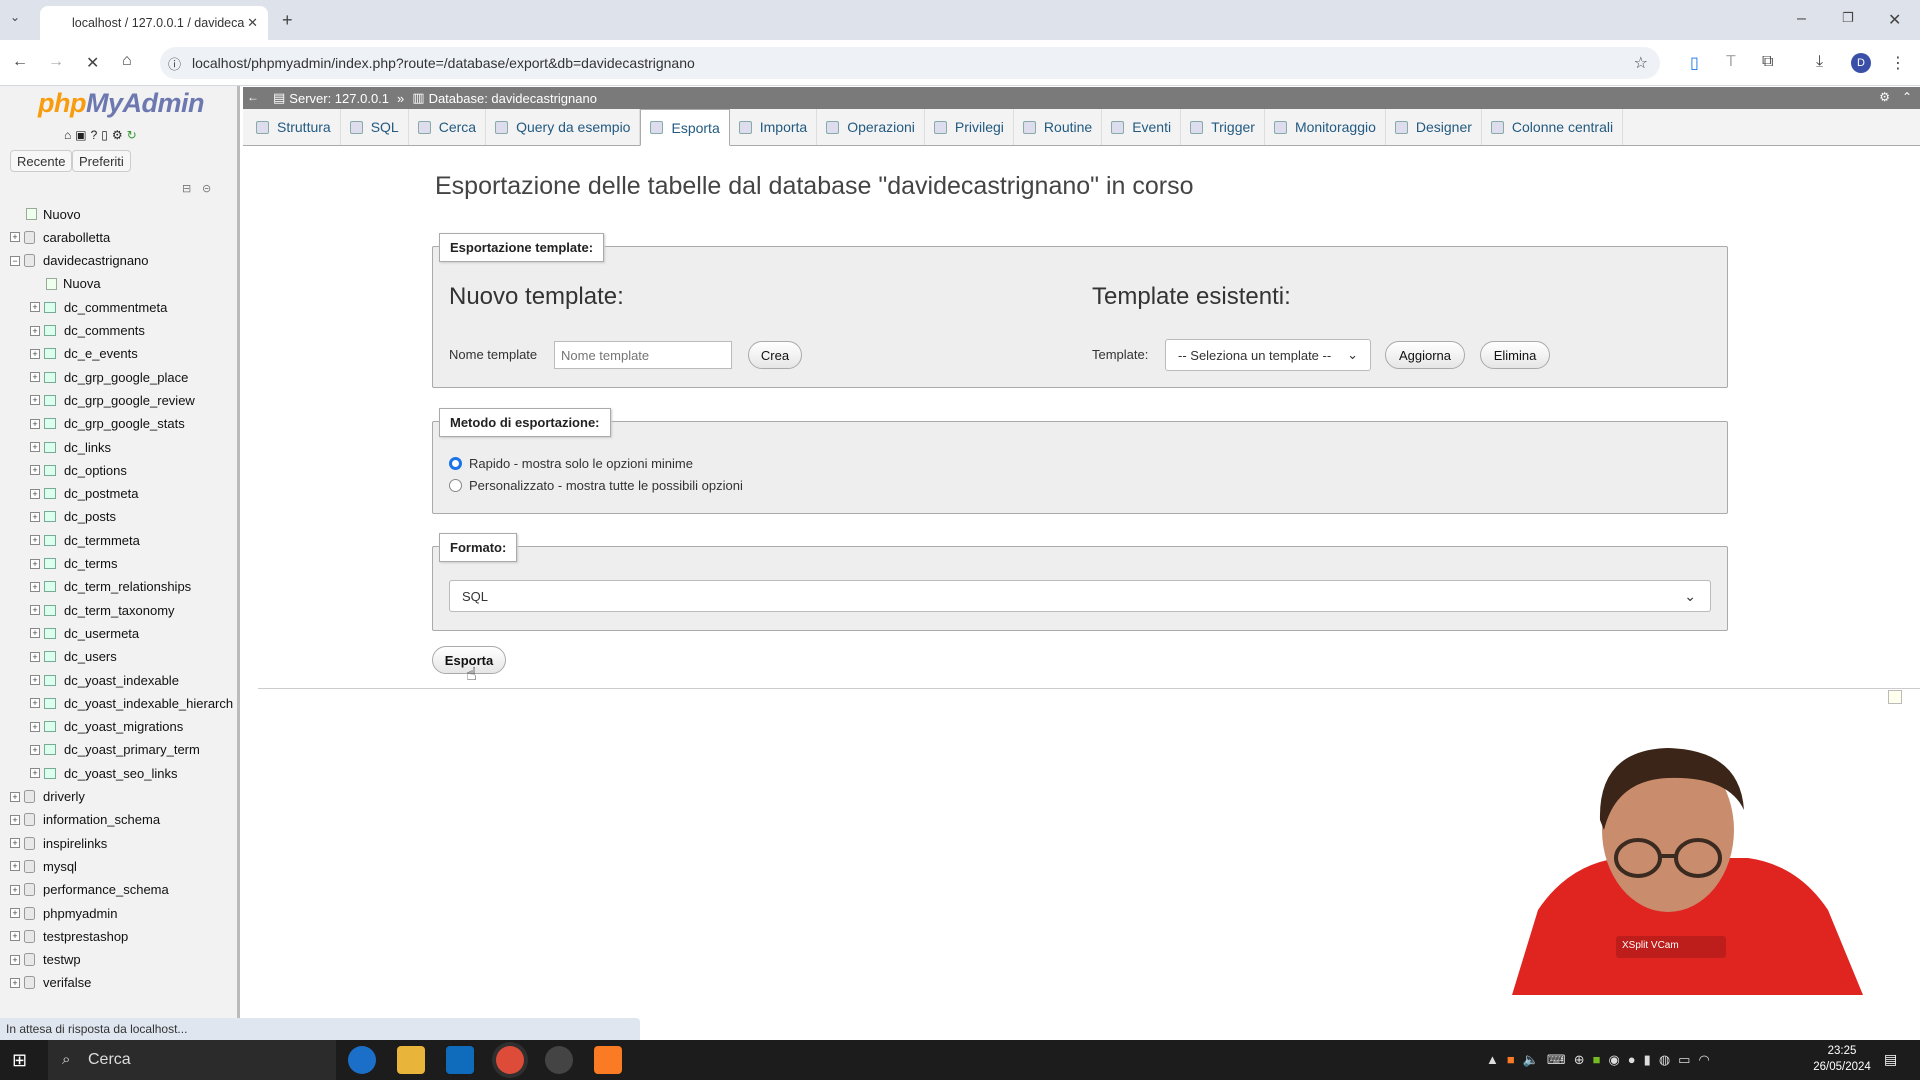  I want to click on tree-database: + information_schema, so click(85, 820).